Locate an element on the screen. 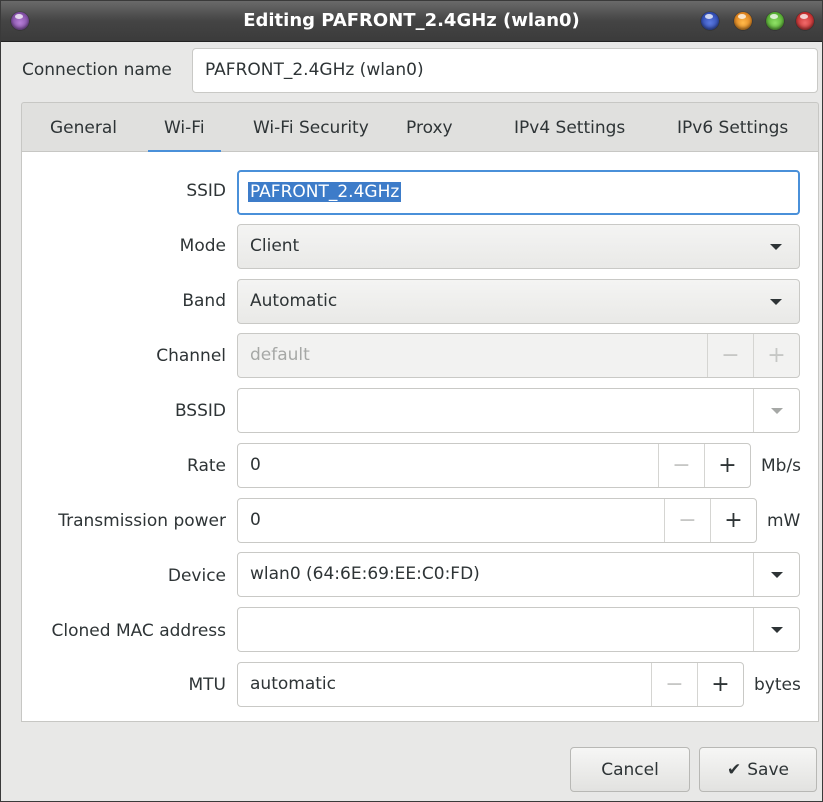 The height and width of the screenshot is (802, 823). minimize-icon is located at coordinates (710, 21).